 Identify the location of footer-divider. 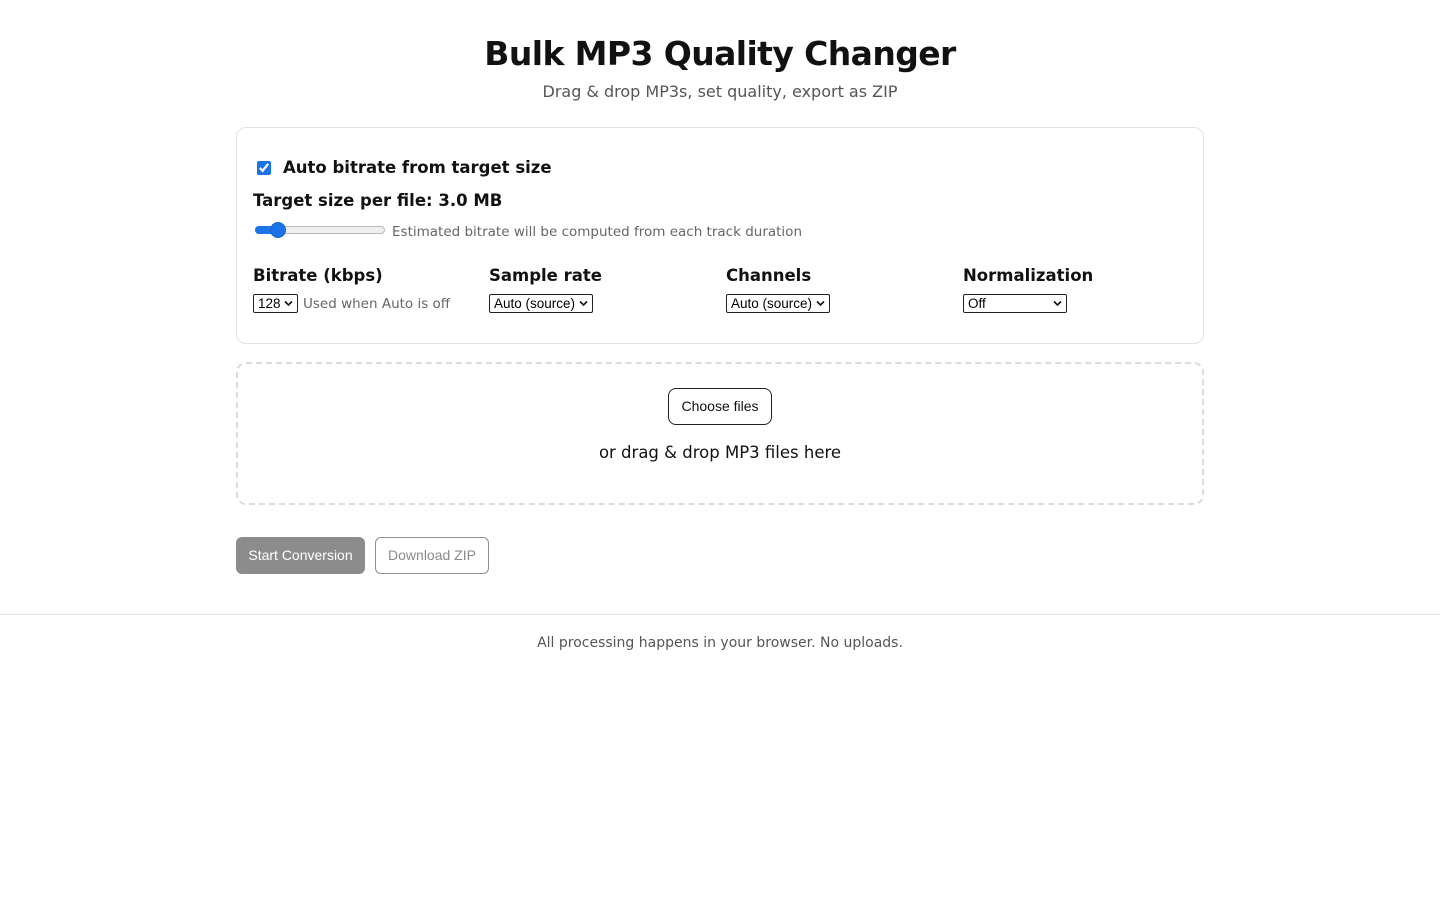
(720, 614).